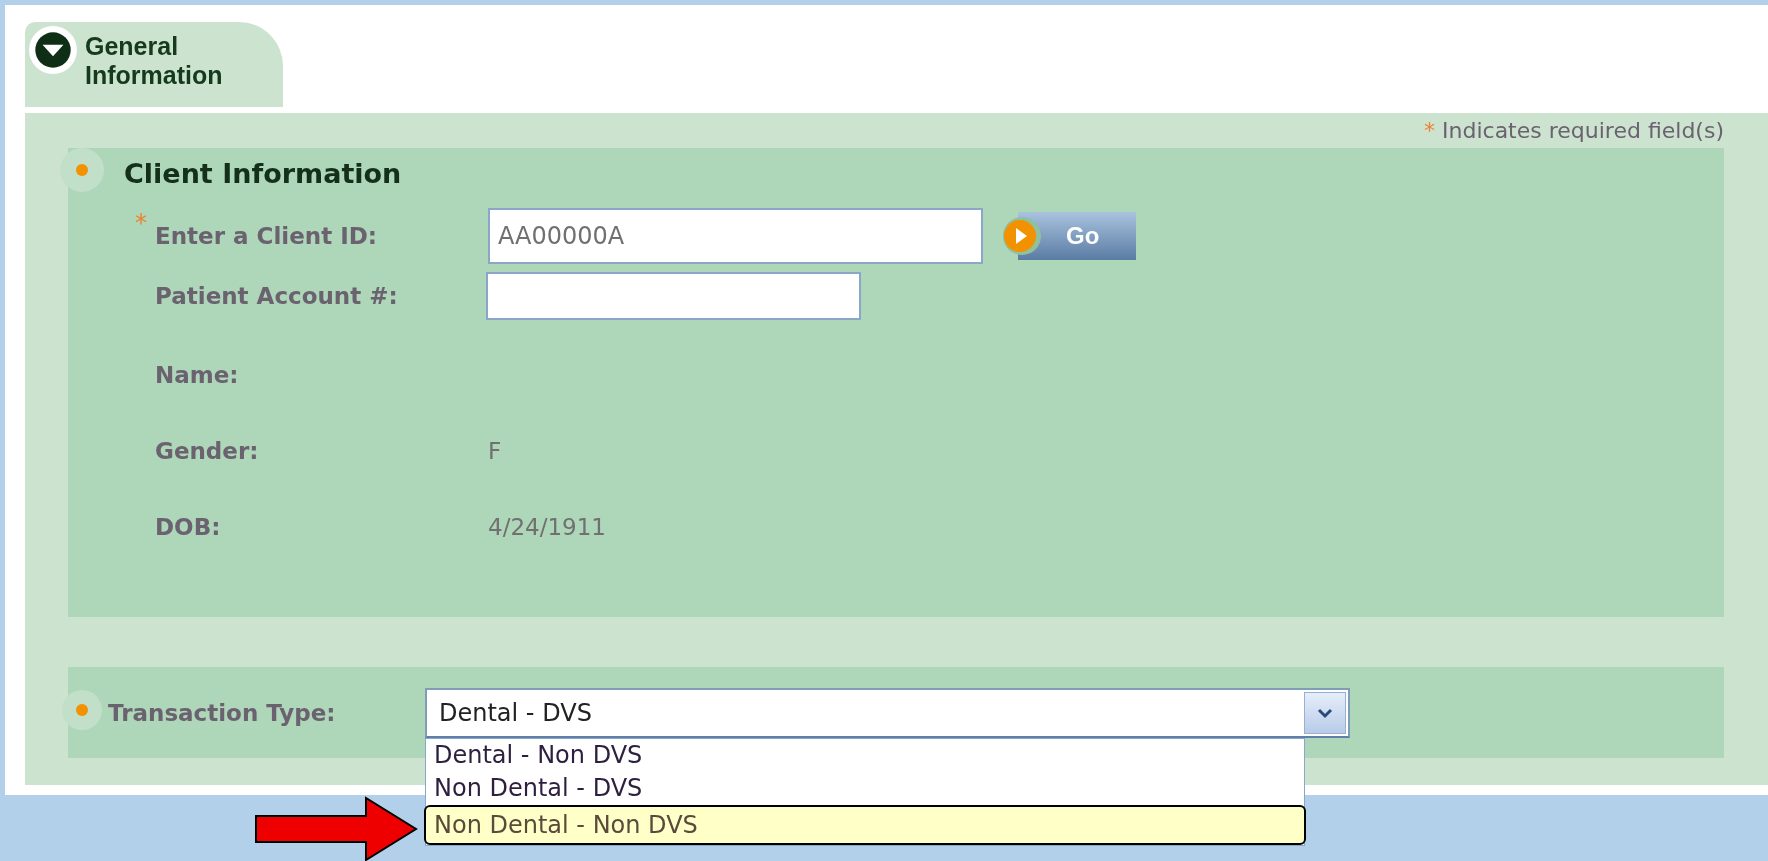  Describe the element at coordinates (547, 527) in the screenshot. I see `field-value: 4/24/1911` at that location.